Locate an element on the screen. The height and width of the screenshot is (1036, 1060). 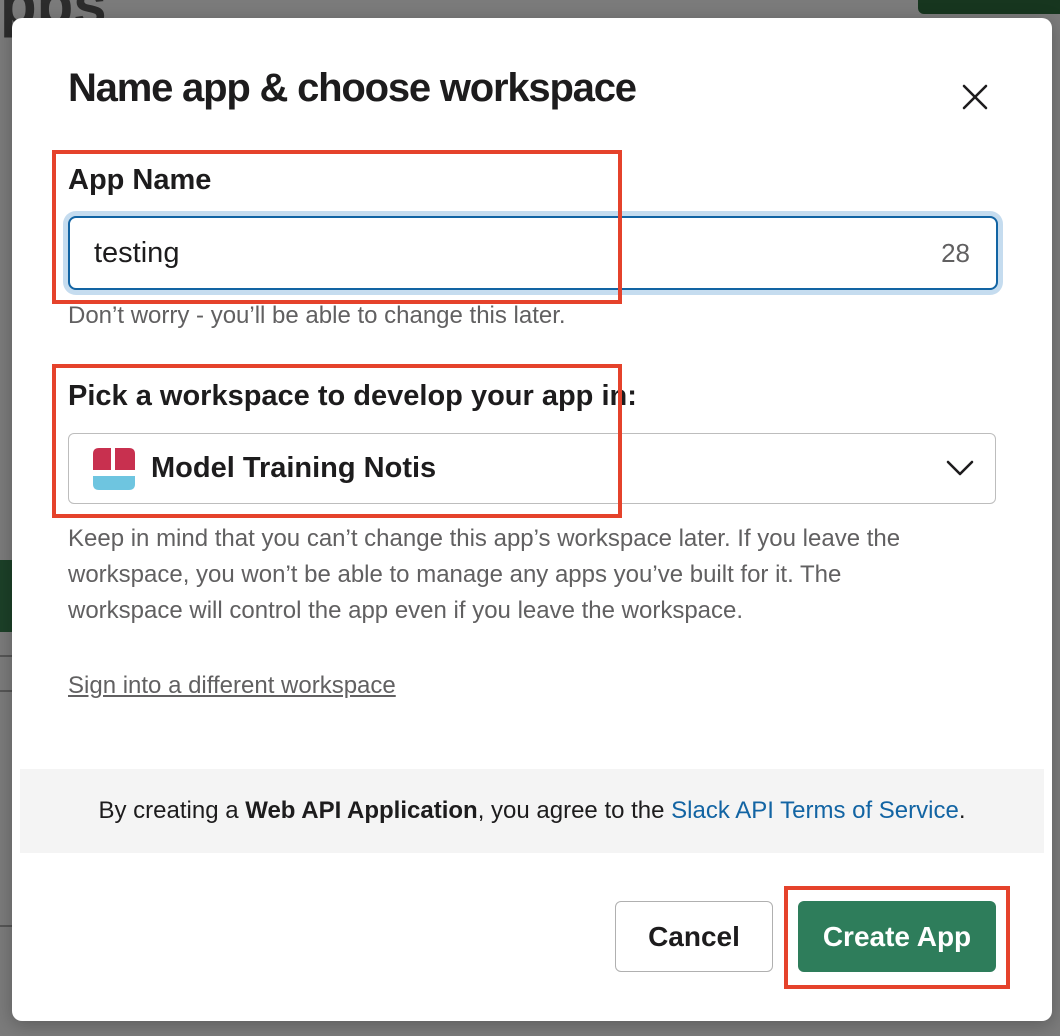
close-icon is located at coordinates (975, 97).